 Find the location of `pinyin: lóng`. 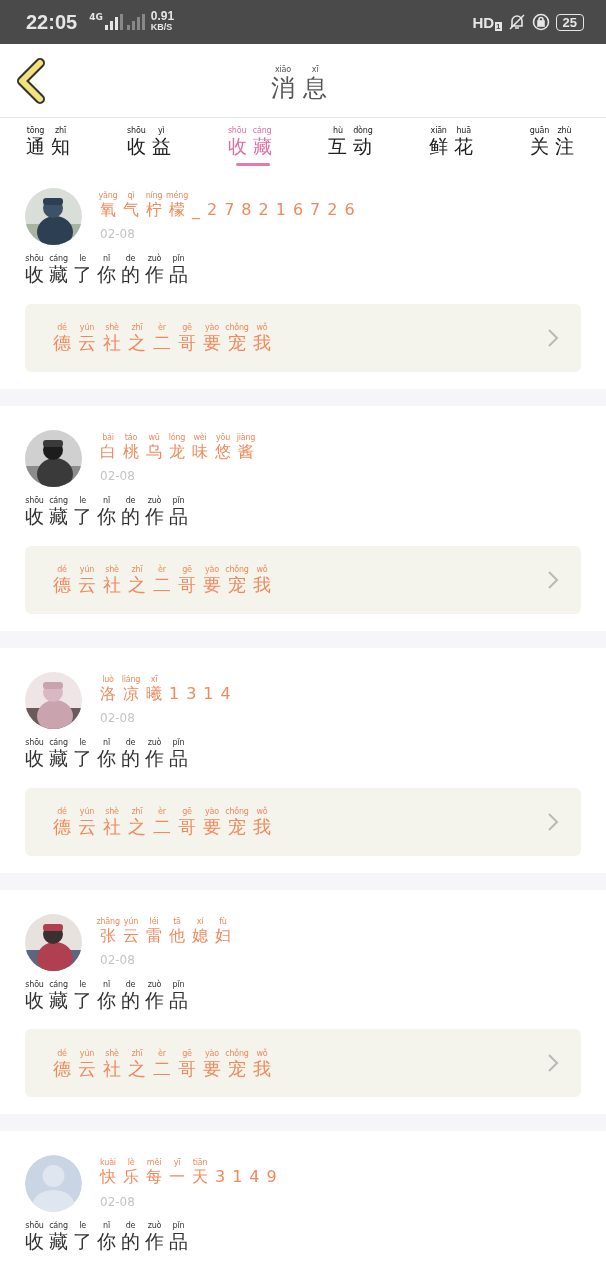

pinyin: lóng is located at coordinates (177, 437).